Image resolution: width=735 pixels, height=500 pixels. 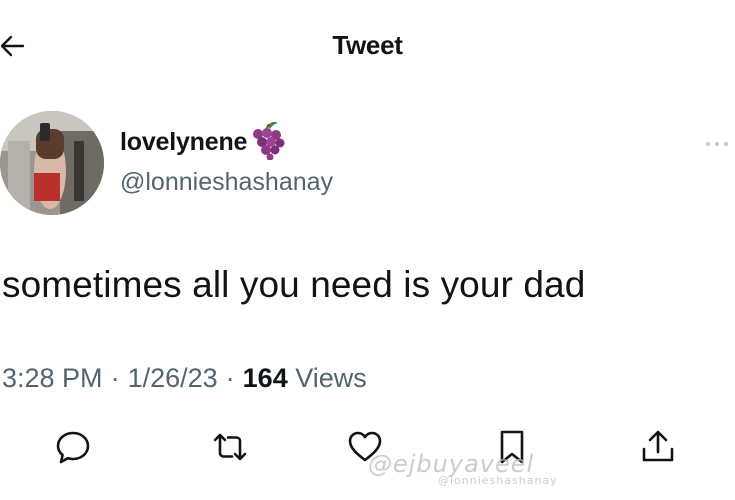 What do you see at coordinates (226, 182) in the screenshot?
I see `user-handle: @lonnieshashanay` at bounding box center [226, 182].